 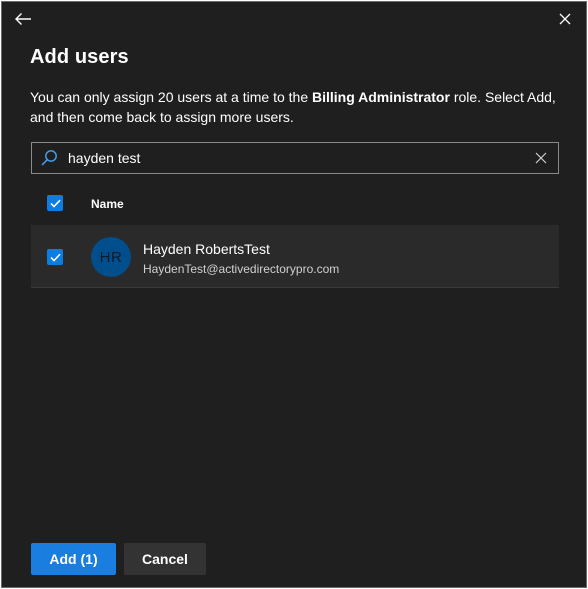 I want to click on column-header-name: Name, so click(x=107, y=204).